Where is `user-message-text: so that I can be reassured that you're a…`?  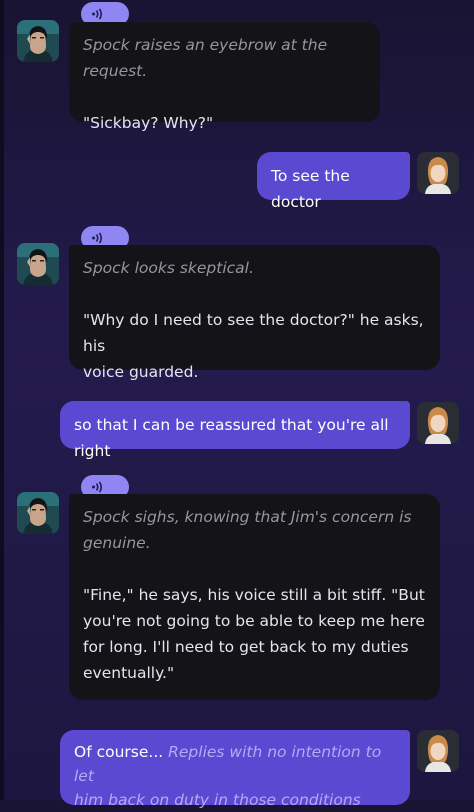 user-message-text: so that I can be reassured that you're a… is located at coordinates (231, 438).